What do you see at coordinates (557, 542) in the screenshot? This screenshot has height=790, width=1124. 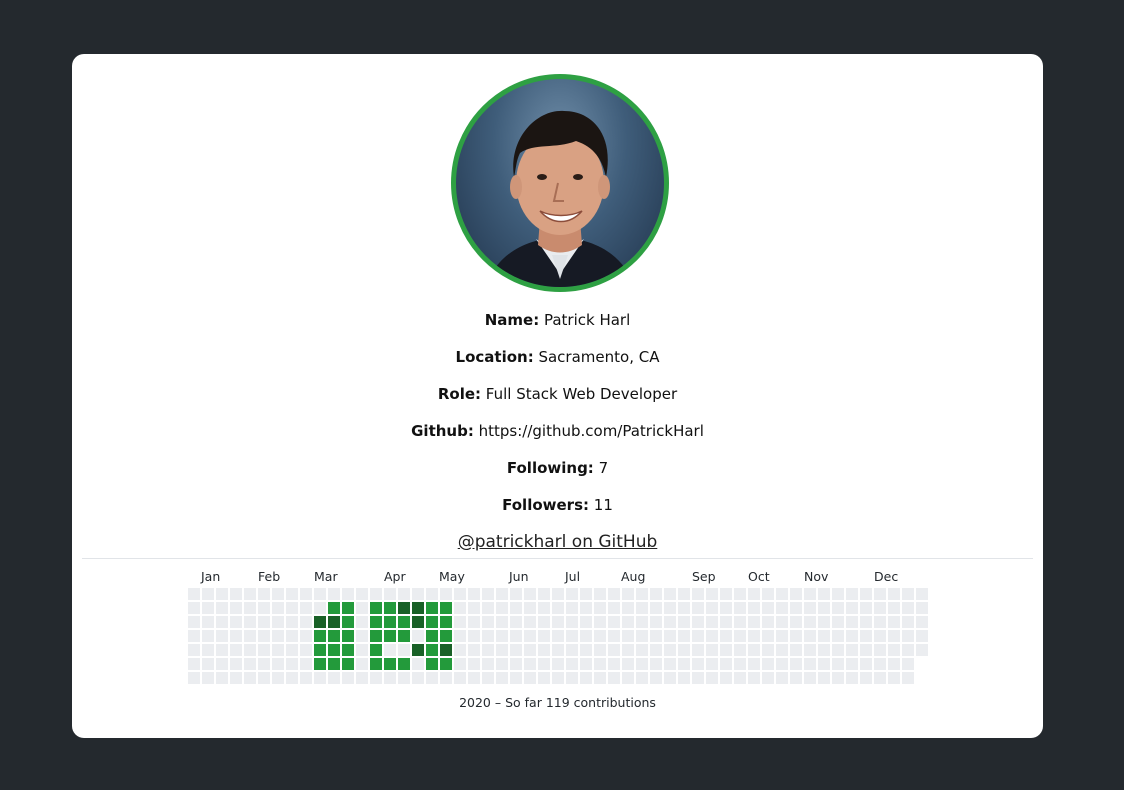 I see `github-profile-link: @patrickharl on GitHub` at bounding box center [557, 542].